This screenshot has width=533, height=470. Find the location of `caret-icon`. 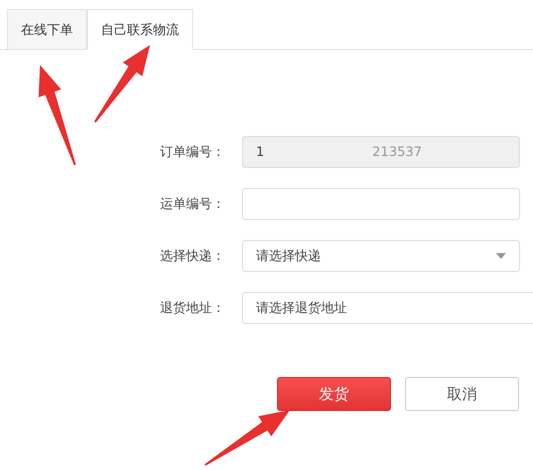

caret-icon is located at coordinates (501, 256).